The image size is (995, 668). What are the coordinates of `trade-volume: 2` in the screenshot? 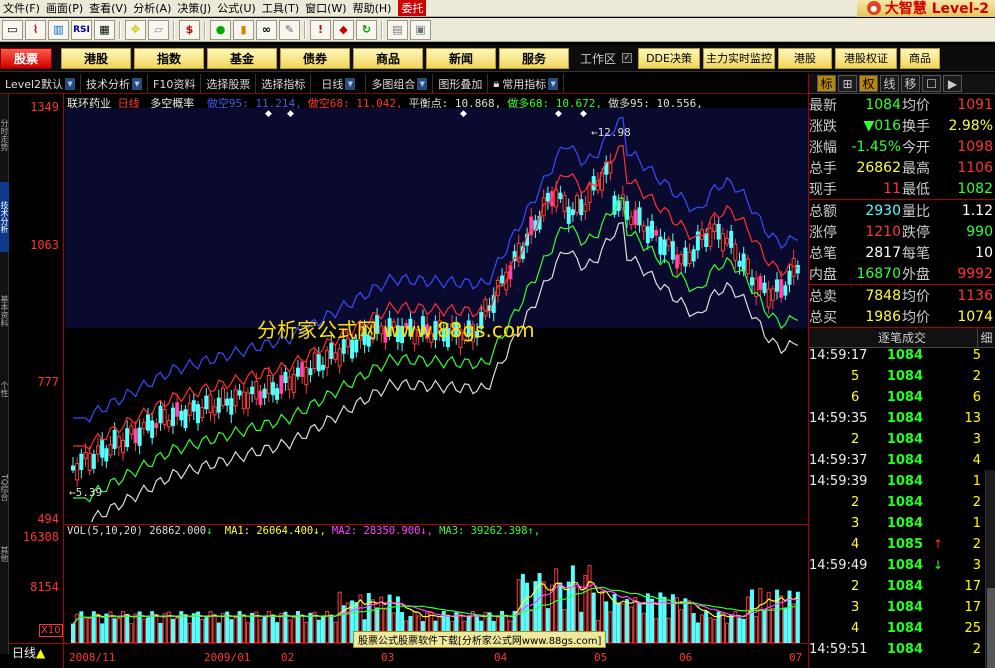 It's located at (976, 544).